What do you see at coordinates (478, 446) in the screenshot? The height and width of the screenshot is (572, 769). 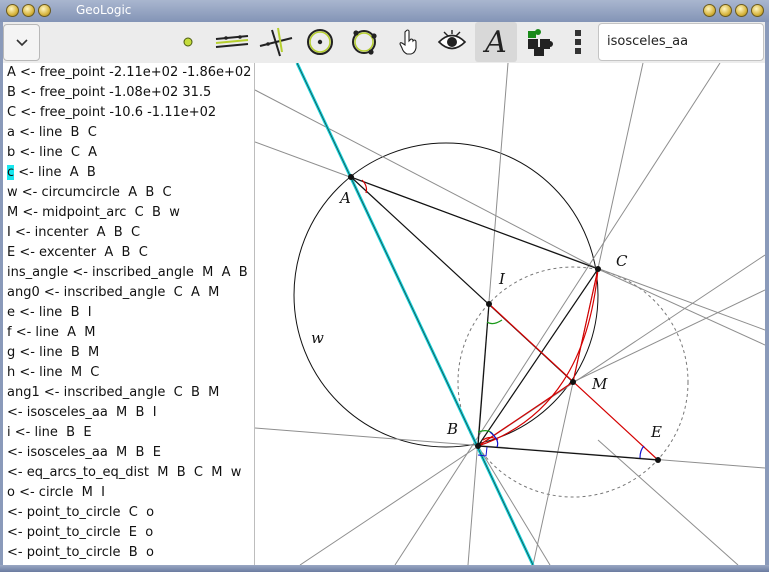 I see `point-b` at bounding box center [478, 446].